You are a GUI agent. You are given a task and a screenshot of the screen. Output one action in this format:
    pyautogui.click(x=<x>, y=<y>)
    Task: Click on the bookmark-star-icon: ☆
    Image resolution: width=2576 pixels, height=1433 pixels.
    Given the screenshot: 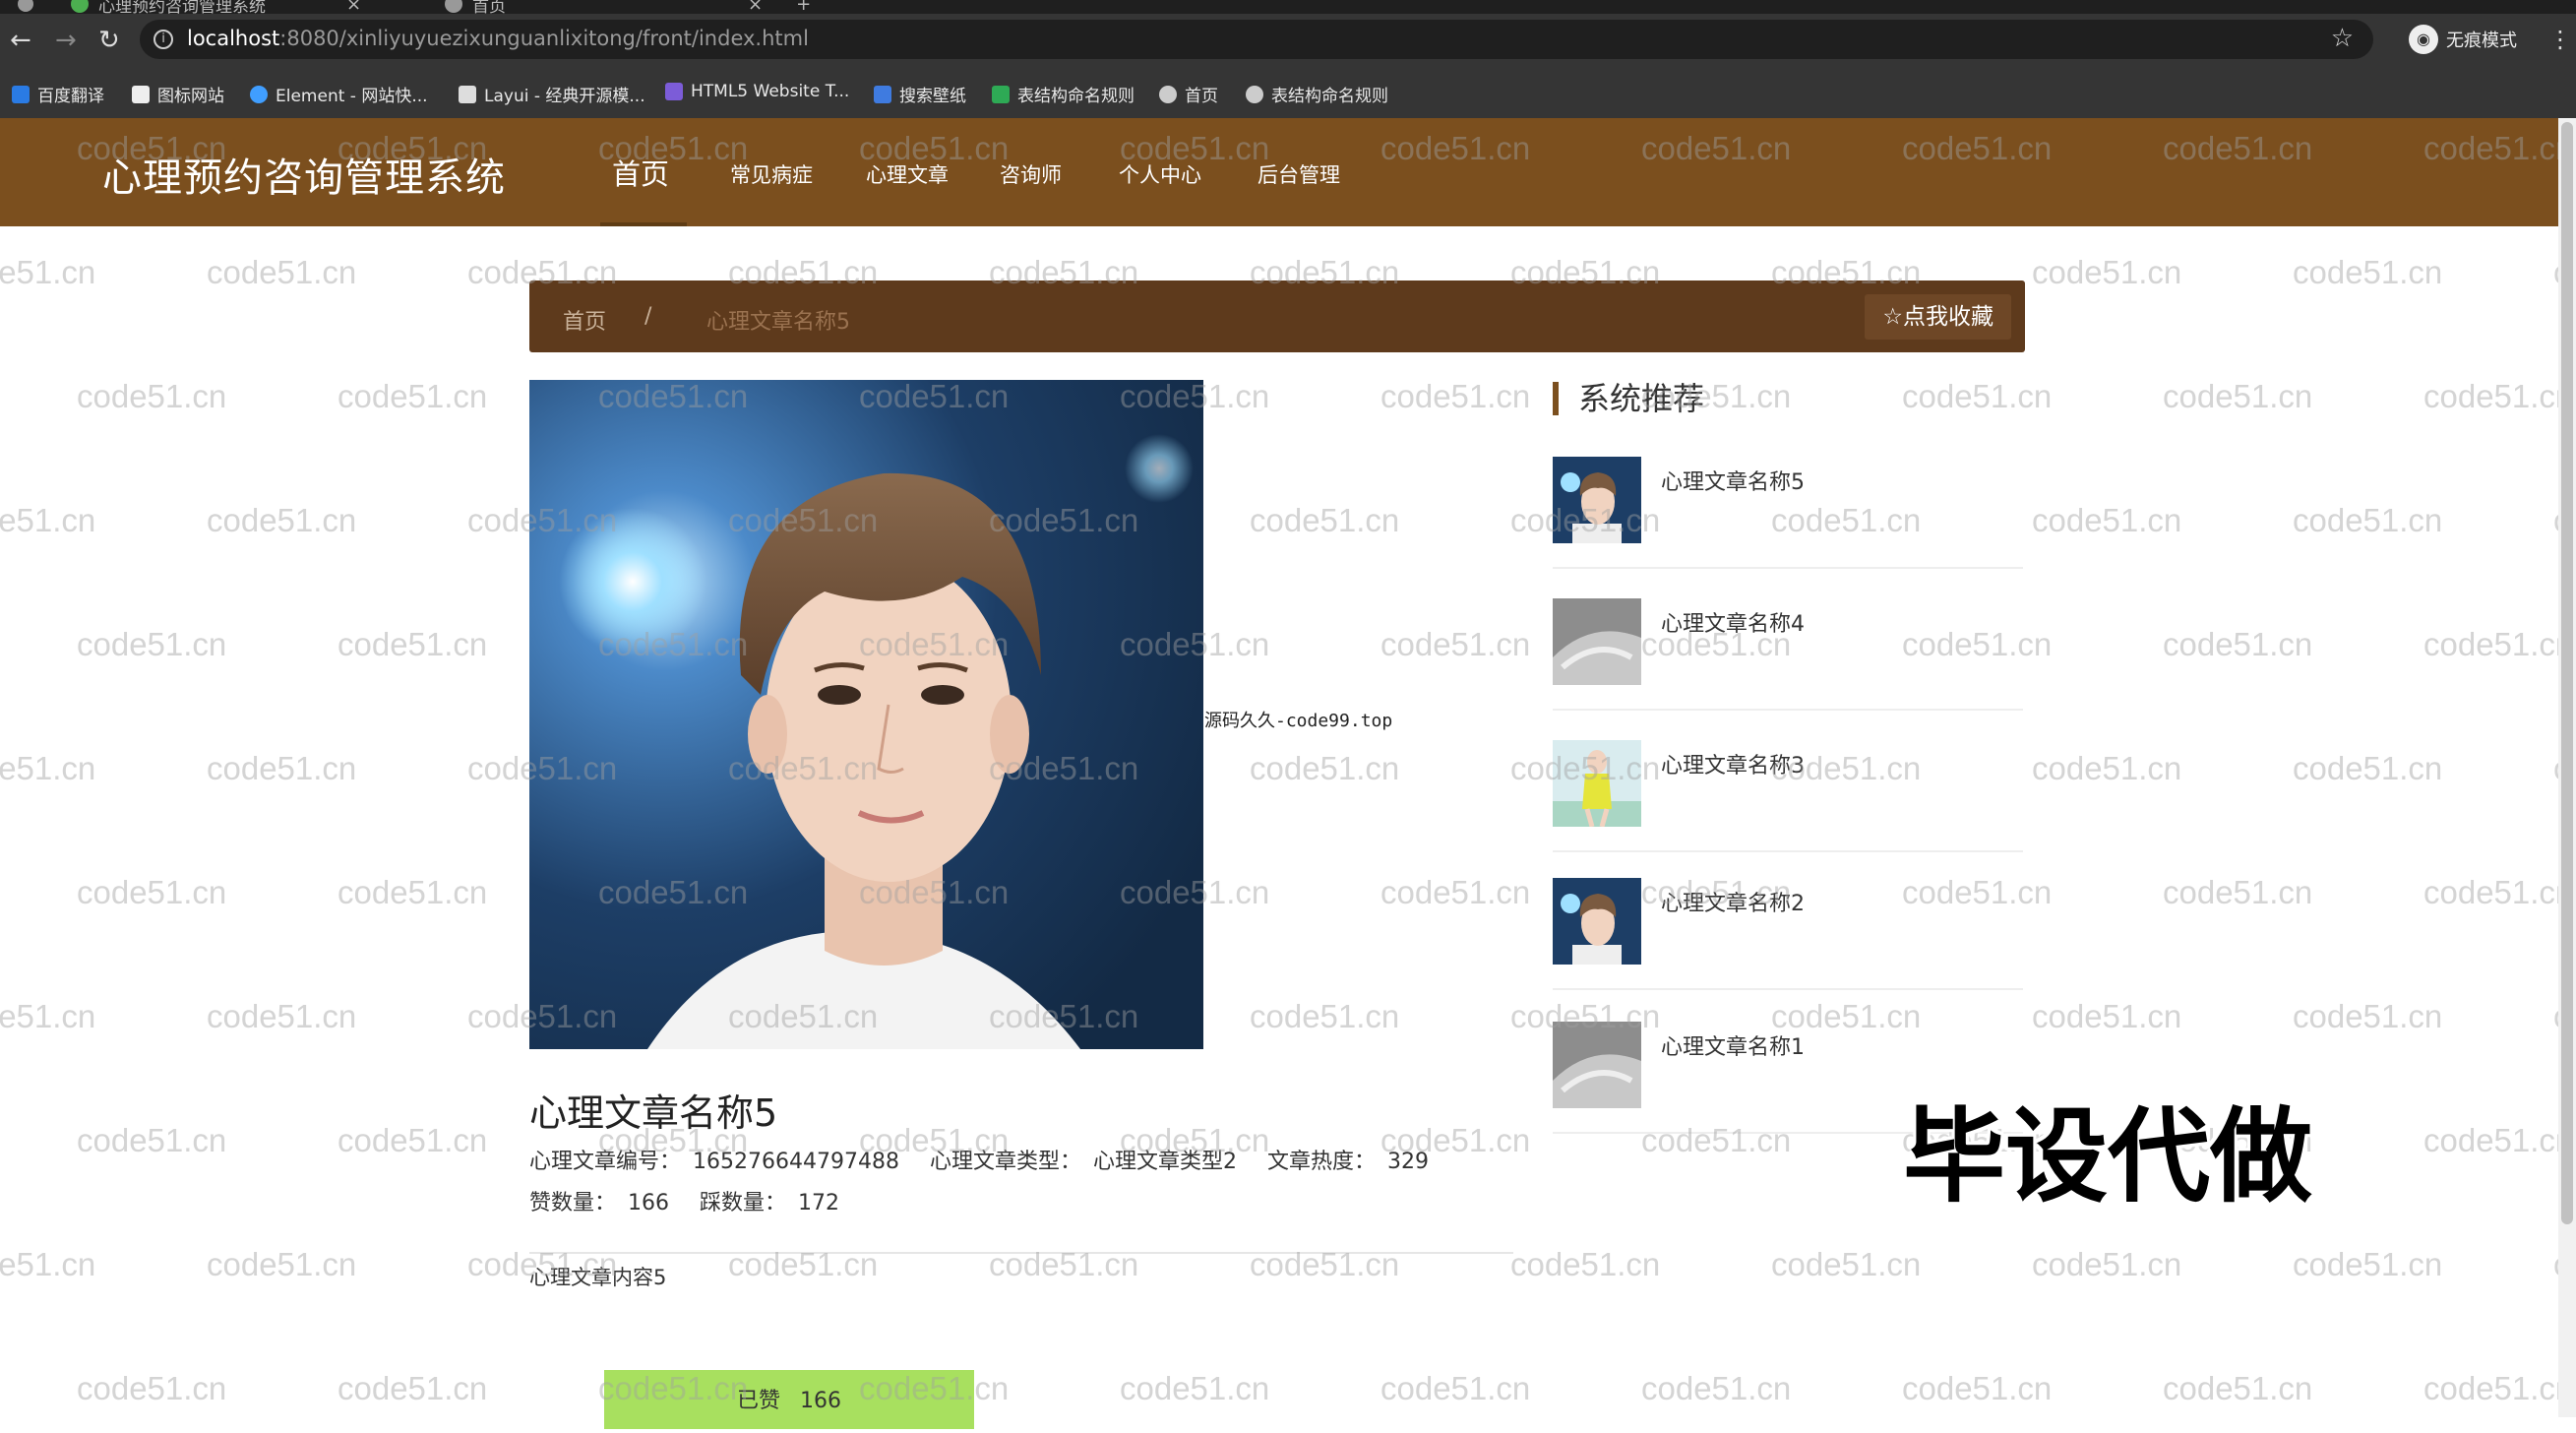 What is the action you would take?
    pyautogui.click(x=2342, y=38)
    